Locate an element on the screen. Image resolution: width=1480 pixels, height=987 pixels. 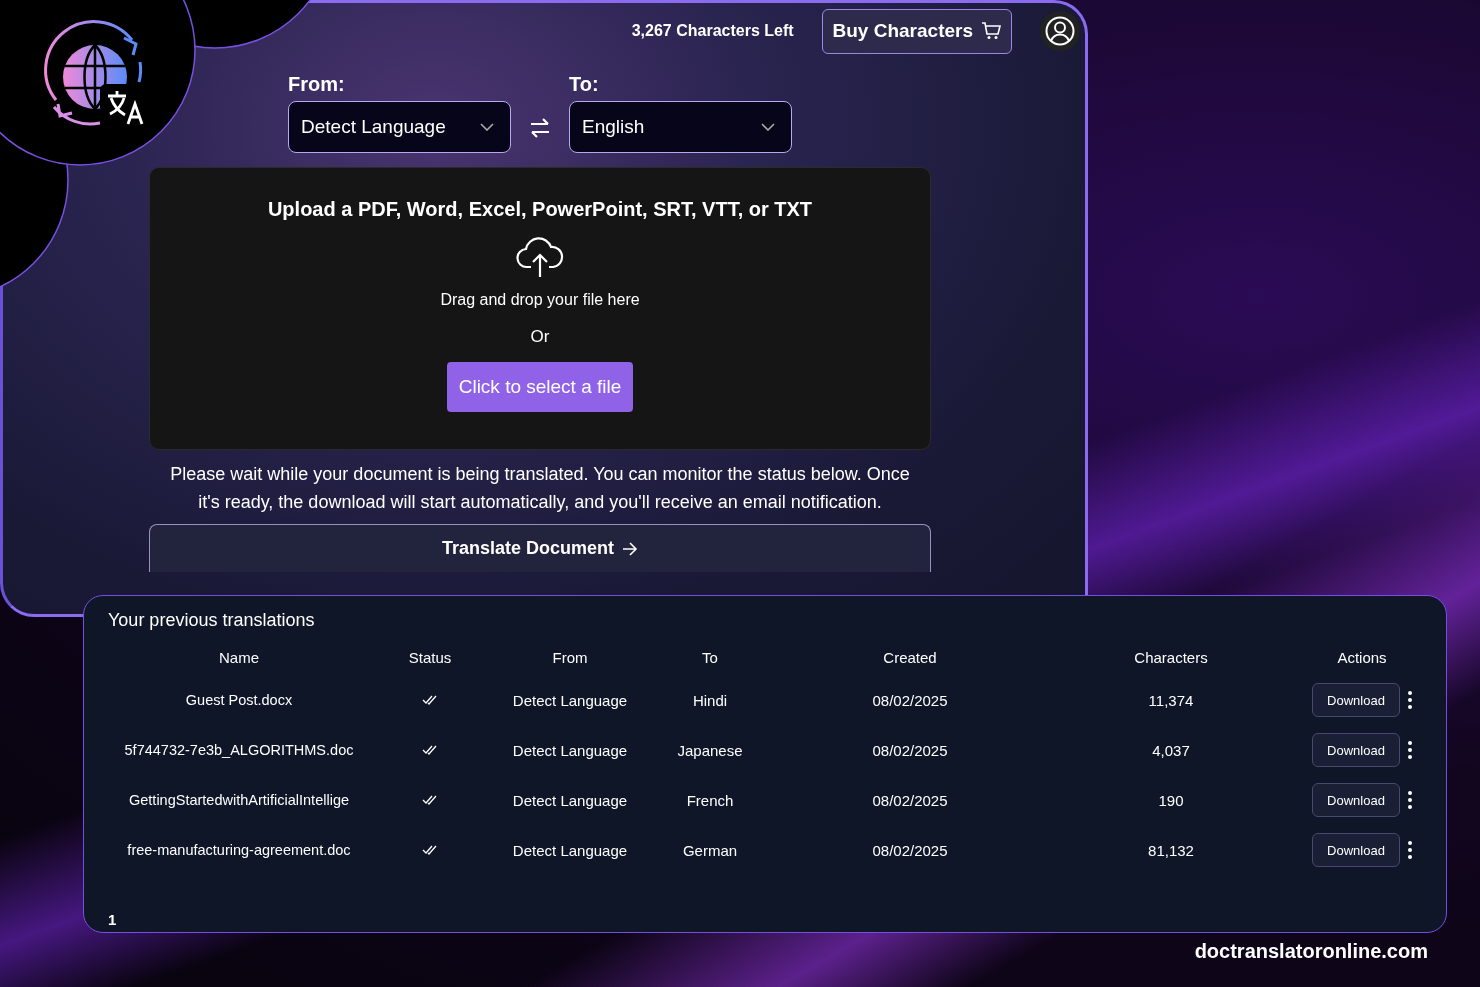
table-cell-text: 5f744732-7e3b_ALGORITHMS.doc is located at coordinates (239, 750).